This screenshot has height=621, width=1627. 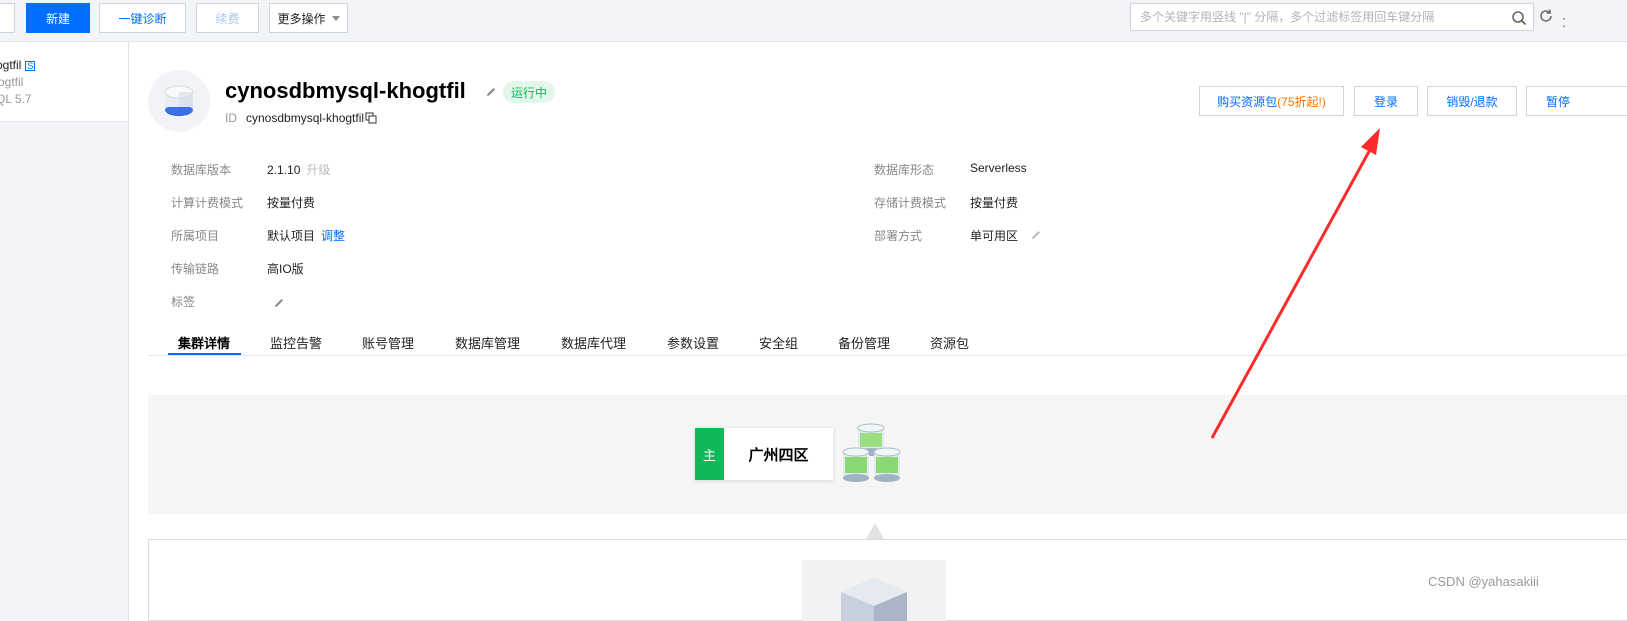 I want to click on instance-sidebar: ogtfilS ogtfil QL 5.7, so click(x=64, y=331).